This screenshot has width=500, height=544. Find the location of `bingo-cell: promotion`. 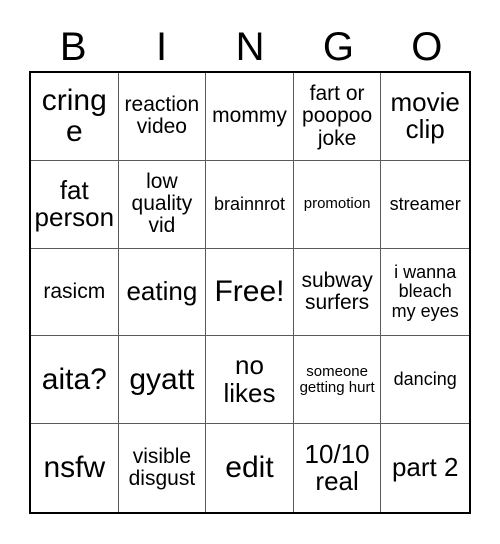

bingo-cell: promotion is located at coordinates (337, 204).